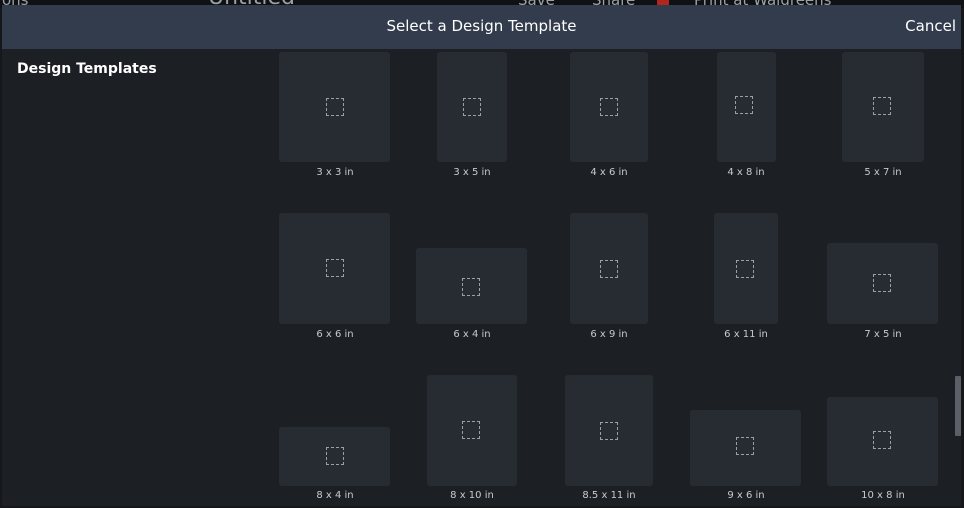 Image resolution: width=964 pixels, height=508 pixels. I want to click on template-label: 6 x 9 in, so click(609, 334).